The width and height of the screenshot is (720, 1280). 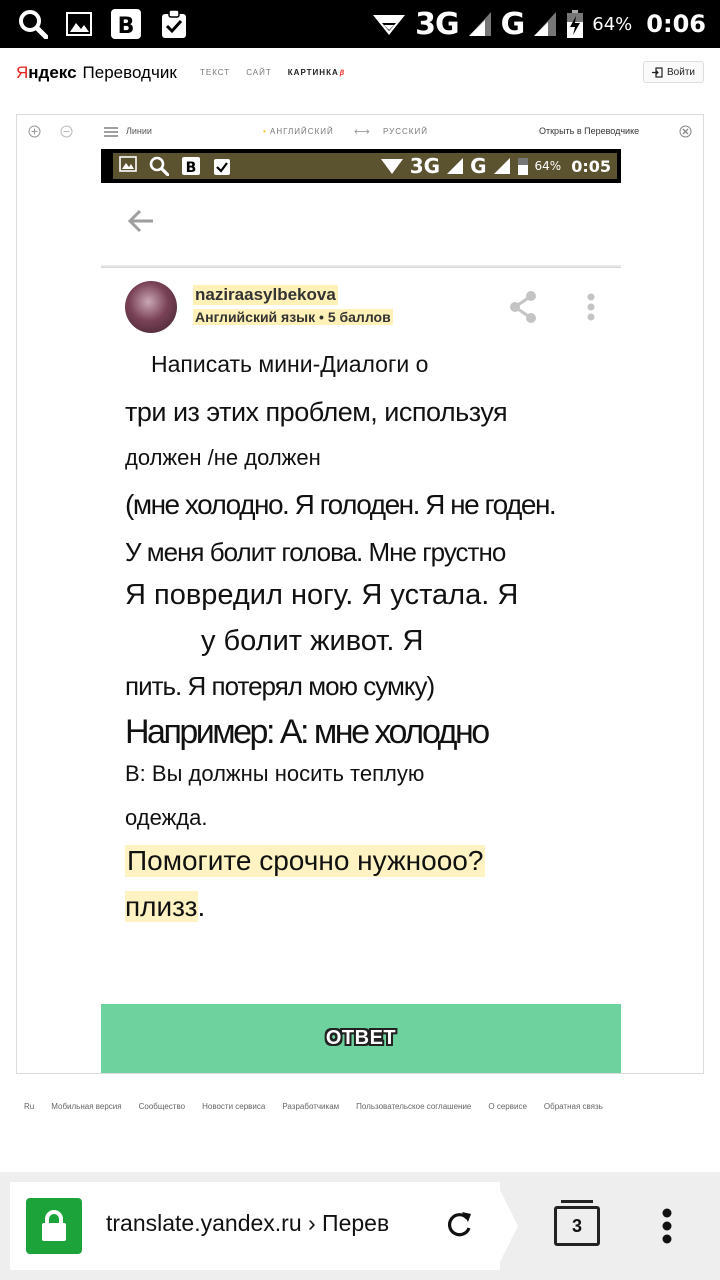 I want to click on network-g-label: G, so click(x=513, y=24).